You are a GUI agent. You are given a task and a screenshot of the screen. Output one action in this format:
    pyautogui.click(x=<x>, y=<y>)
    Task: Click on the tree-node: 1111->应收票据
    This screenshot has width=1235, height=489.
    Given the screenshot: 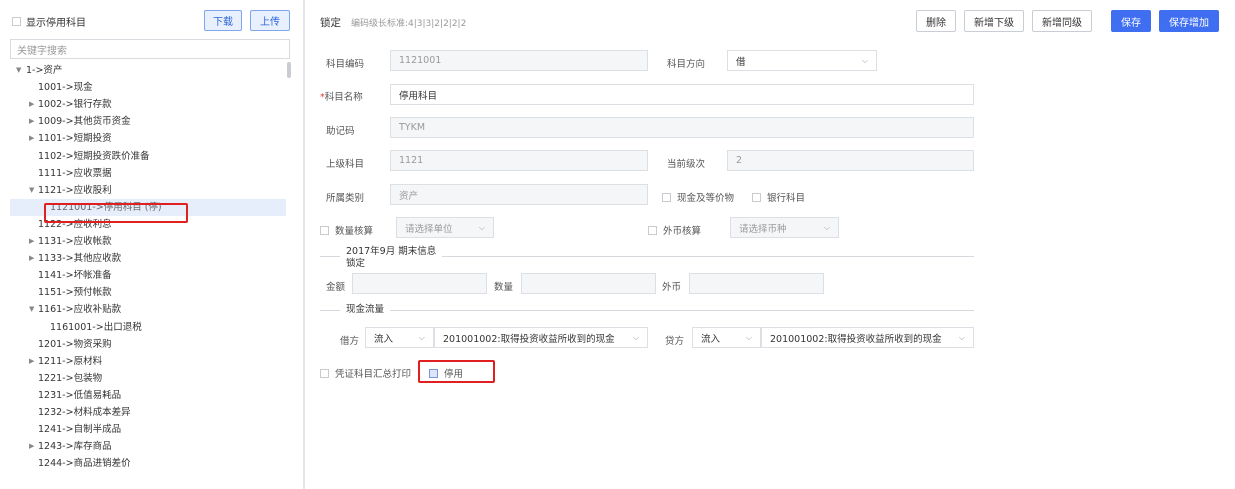 What is the action you would take?
    pyautogui.click(x=148, y=173)
    